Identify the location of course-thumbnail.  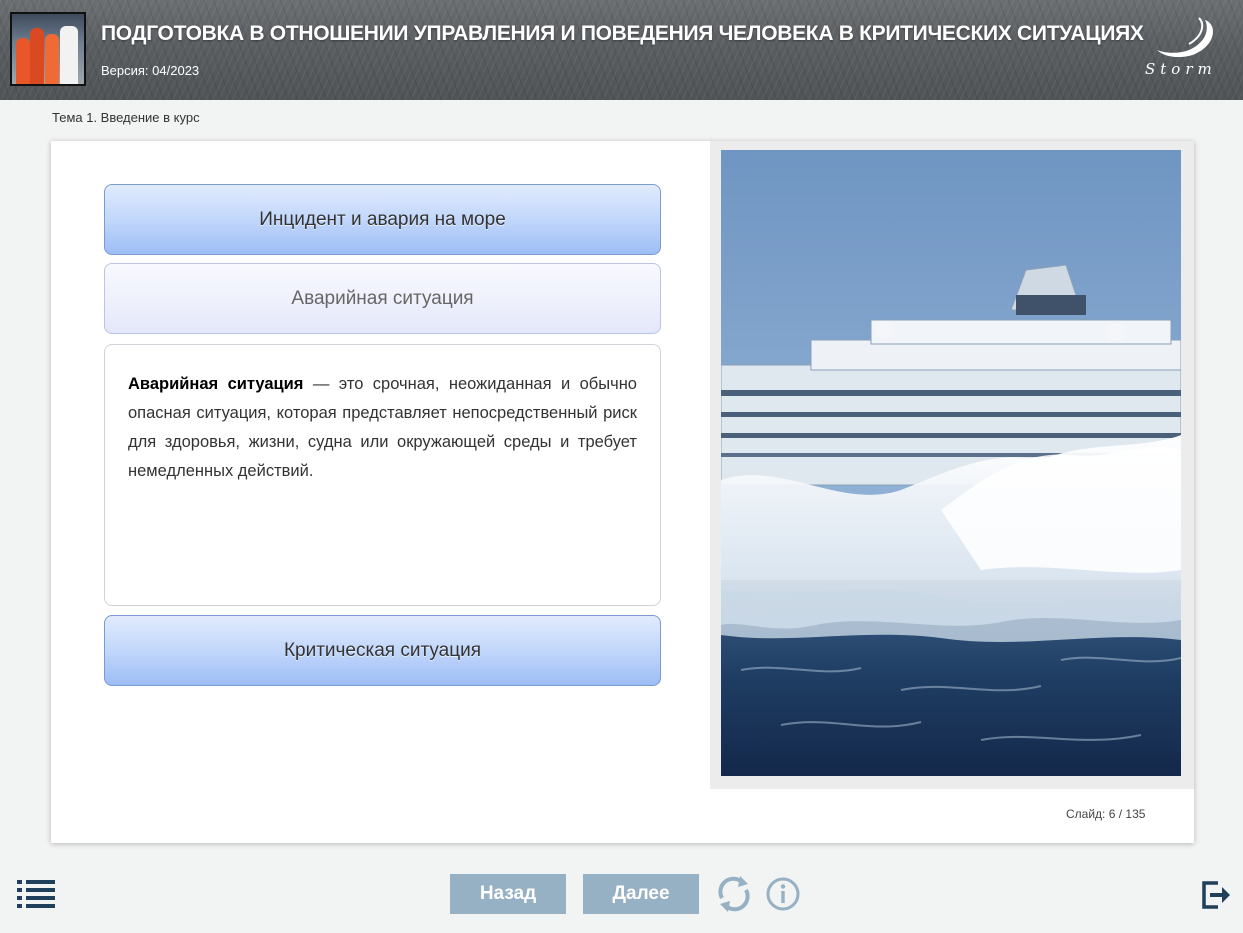
(48, 49).